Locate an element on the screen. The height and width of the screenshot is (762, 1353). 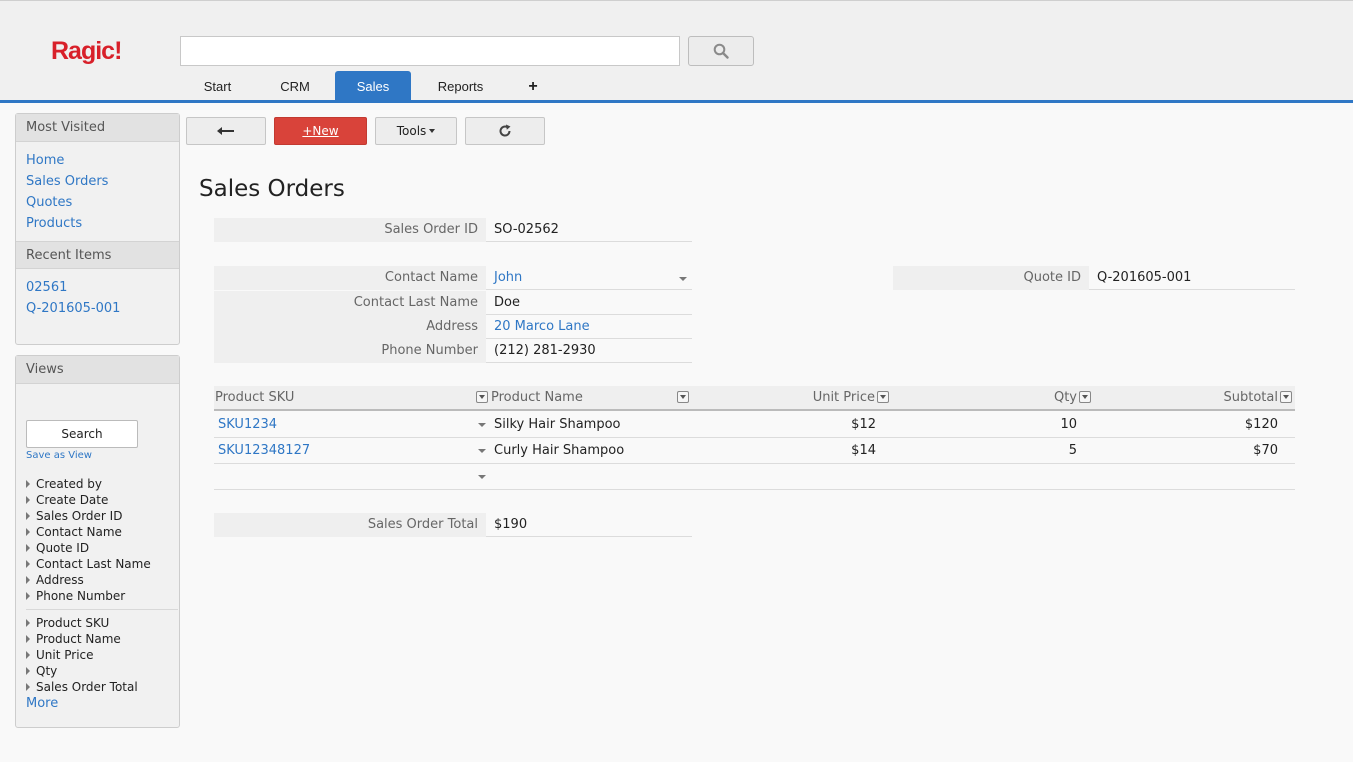
quote-id-value: Q-201605-001 is located at coordinates (1144, 278).